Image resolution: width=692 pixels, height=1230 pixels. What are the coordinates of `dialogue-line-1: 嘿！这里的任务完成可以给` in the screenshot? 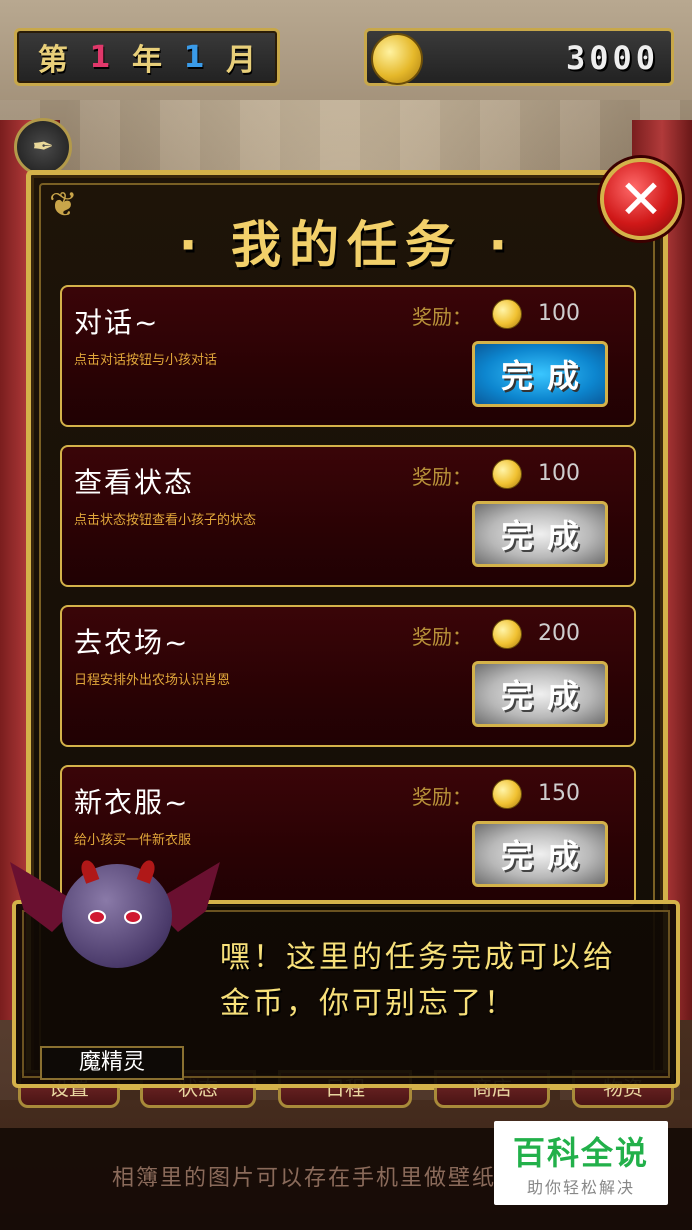 It's located at (418, 957).